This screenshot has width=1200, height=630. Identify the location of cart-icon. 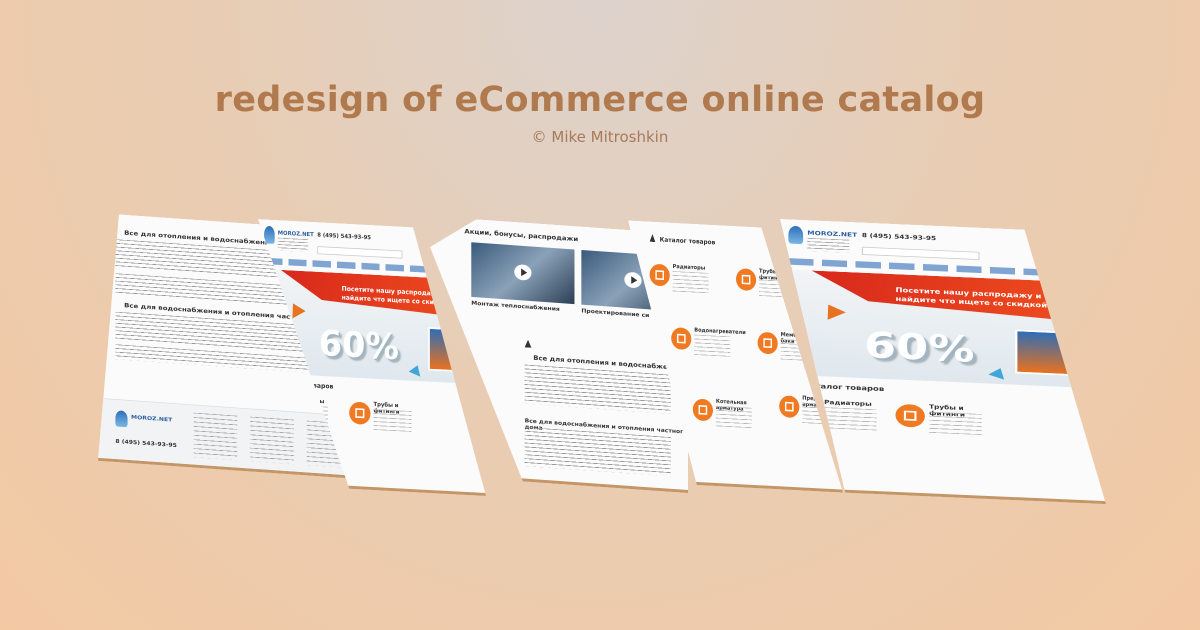
(1077, 246).